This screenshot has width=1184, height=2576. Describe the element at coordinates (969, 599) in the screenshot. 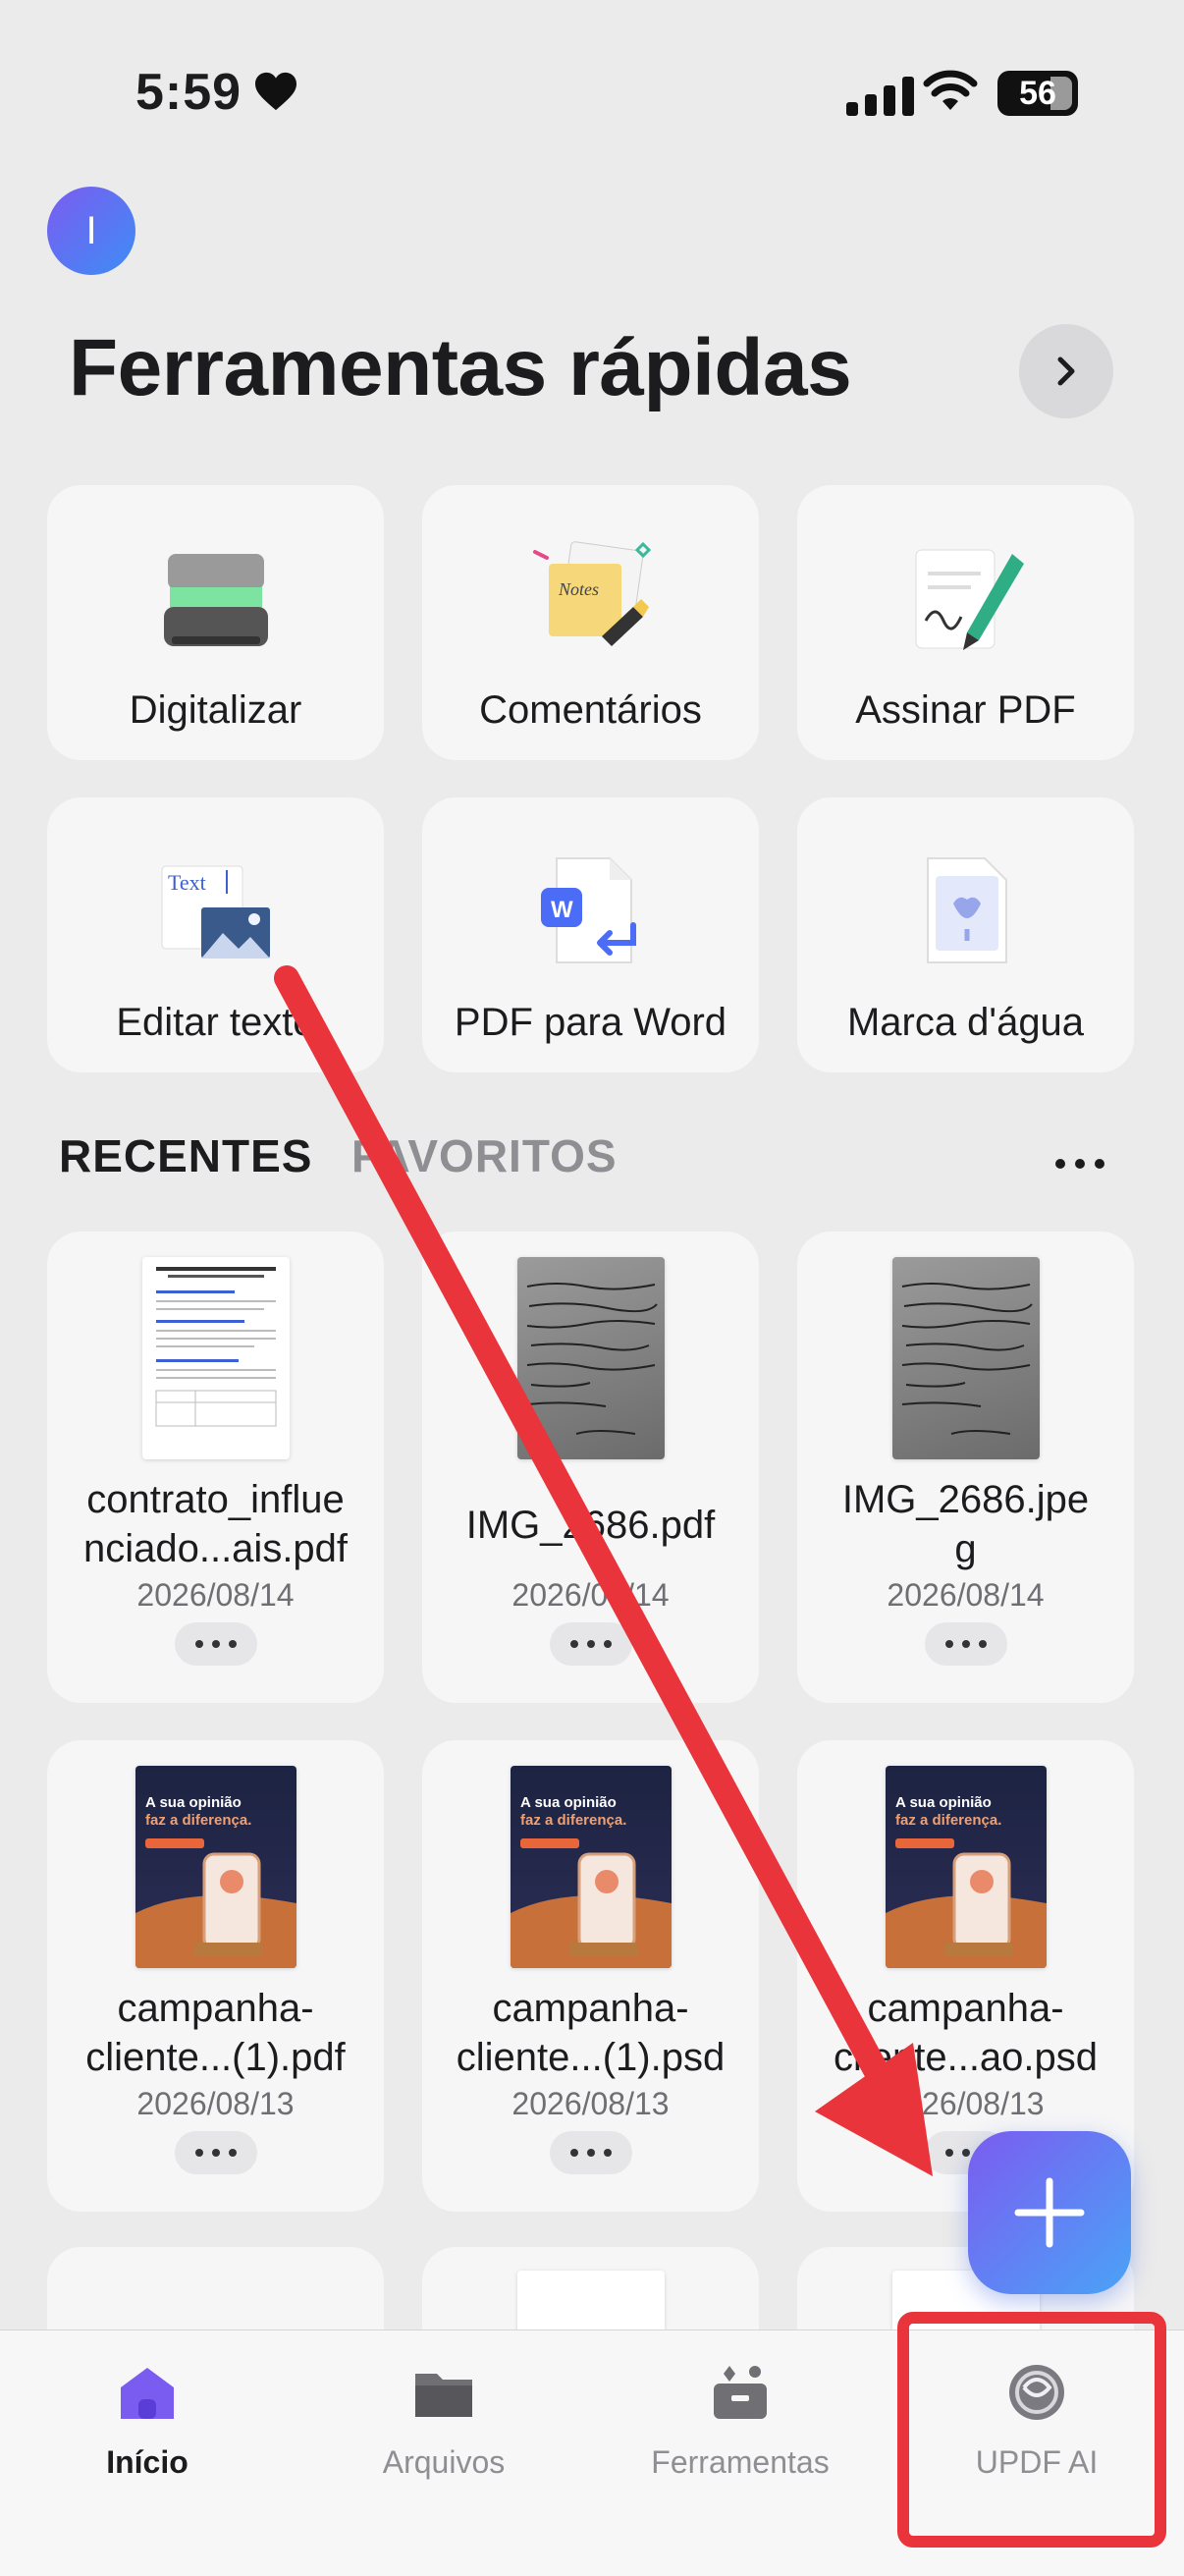

I see `signature-pen-icon` at that location.